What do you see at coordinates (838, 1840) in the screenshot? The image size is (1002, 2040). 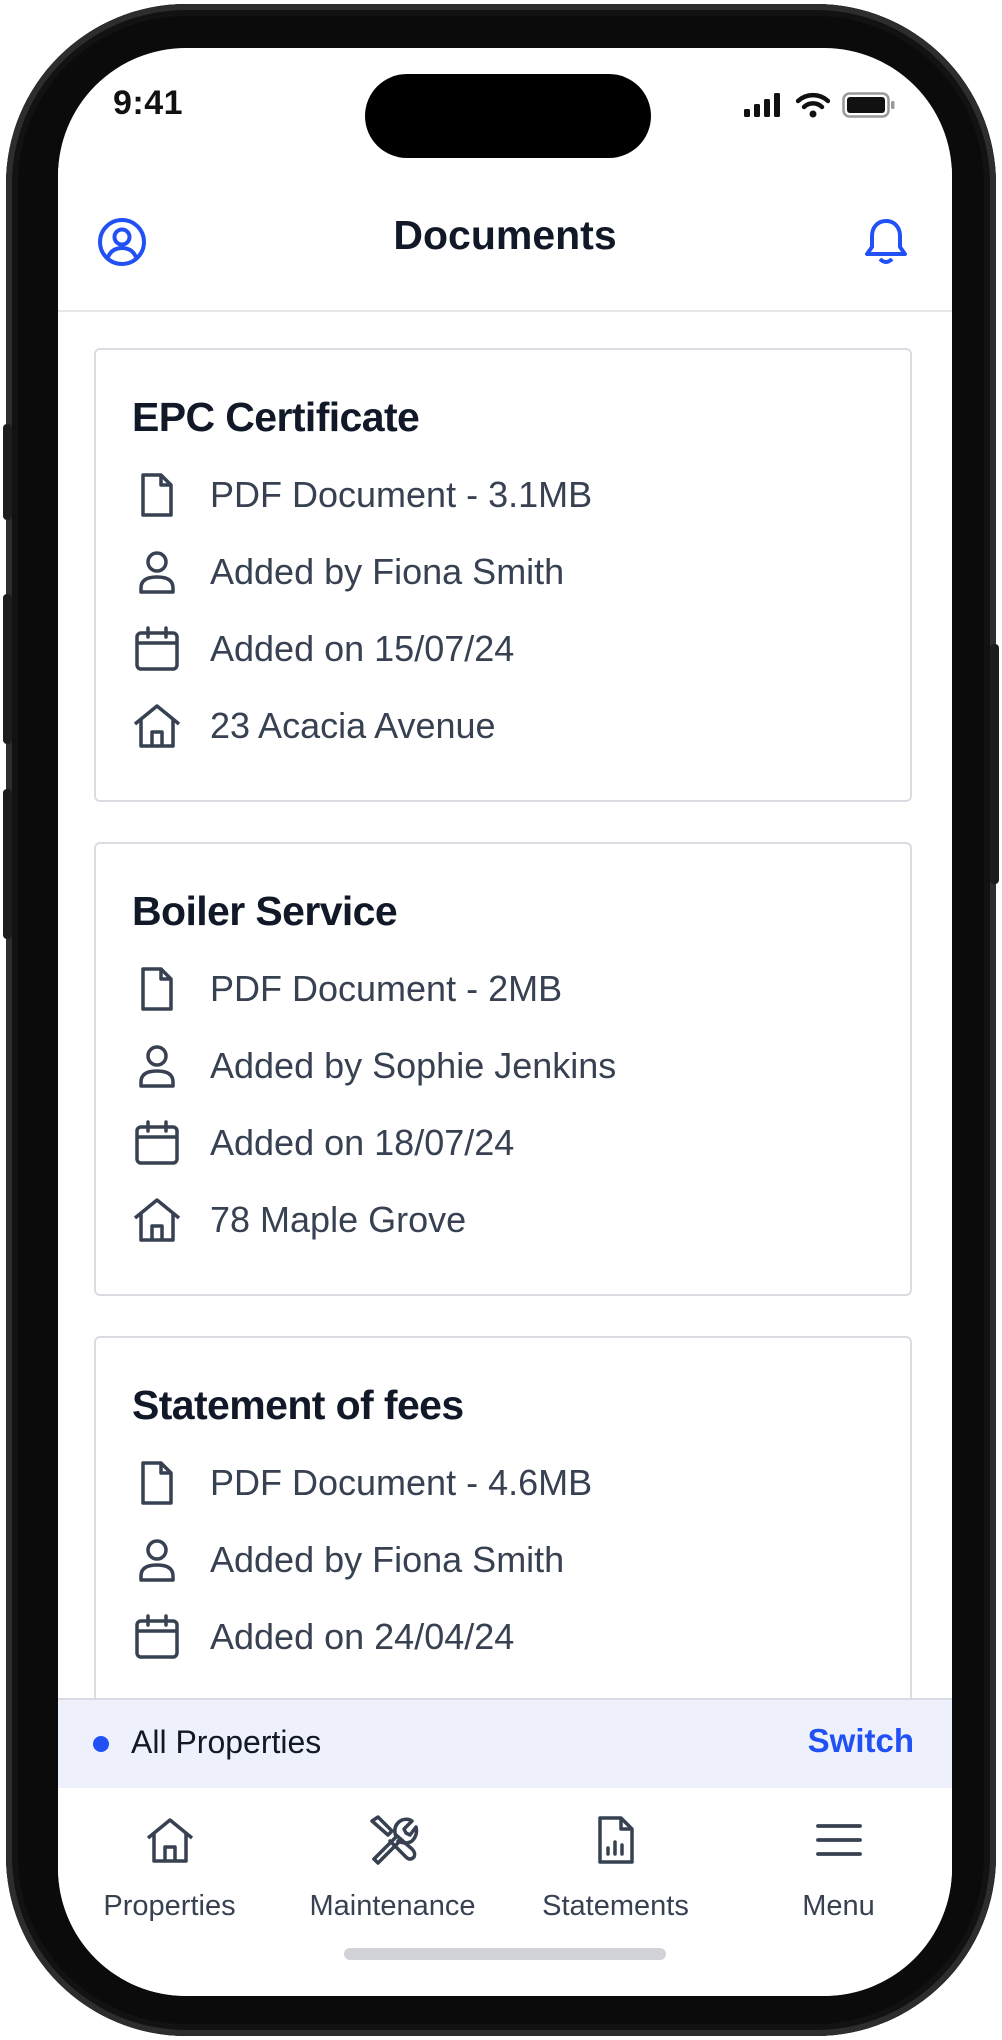 I see `menu-icon` at bounding box center [838, 1840].